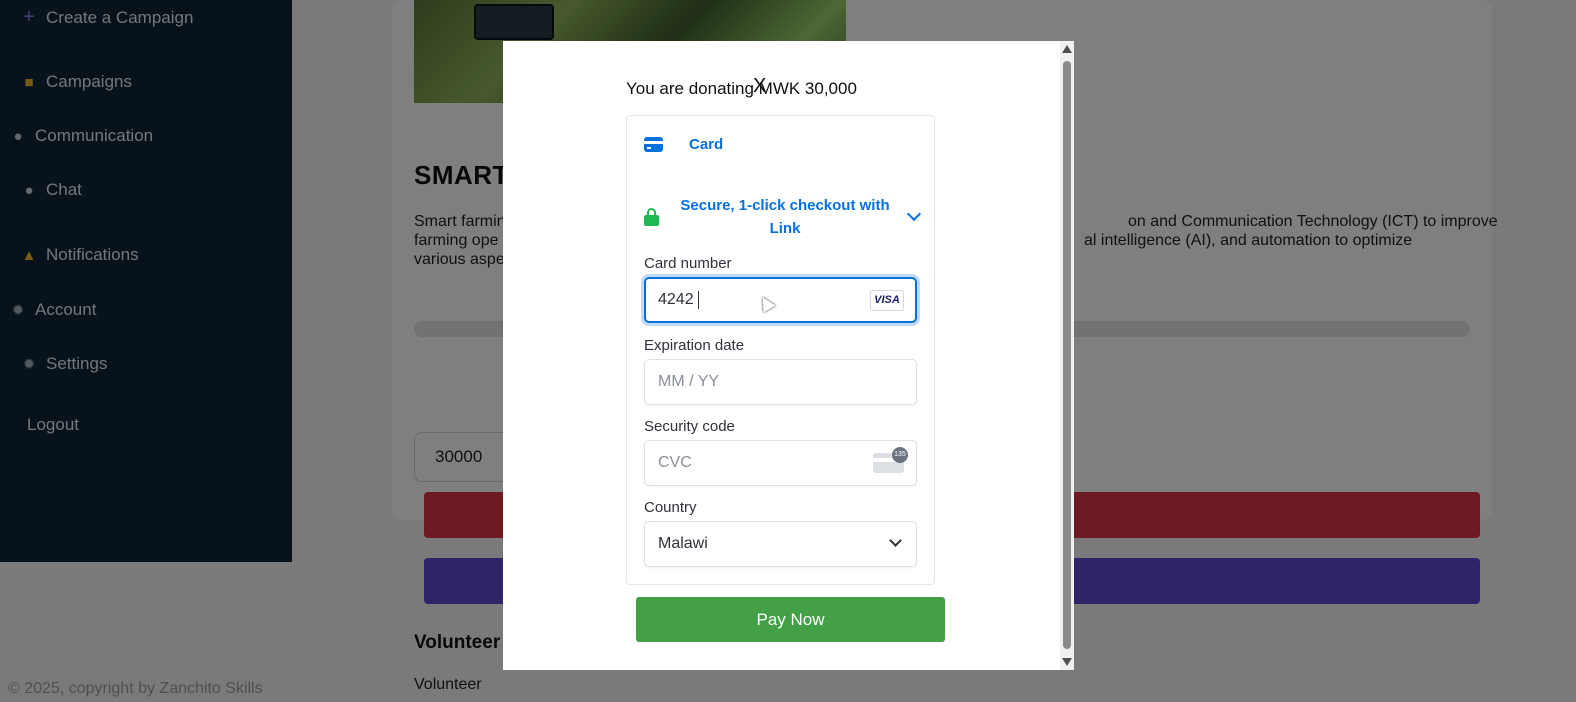 The image size is (1576, 702). I want to click on modal-scrollbar, so click(1067, 355).